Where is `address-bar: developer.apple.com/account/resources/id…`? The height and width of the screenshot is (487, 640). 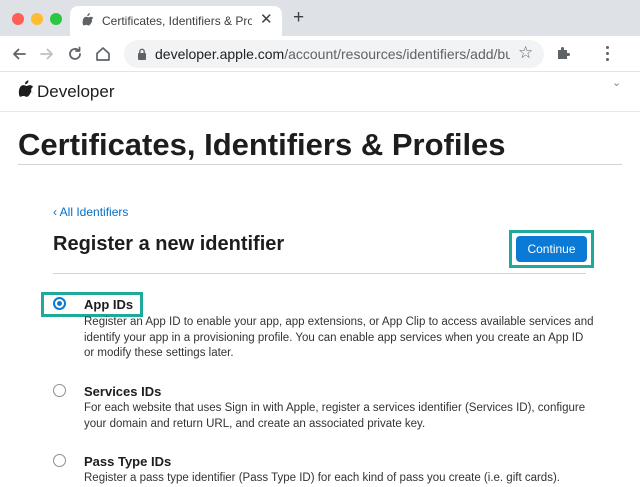
address-bar: developer.apple.com/account/resources/id… is located at coordinates (334, 54).